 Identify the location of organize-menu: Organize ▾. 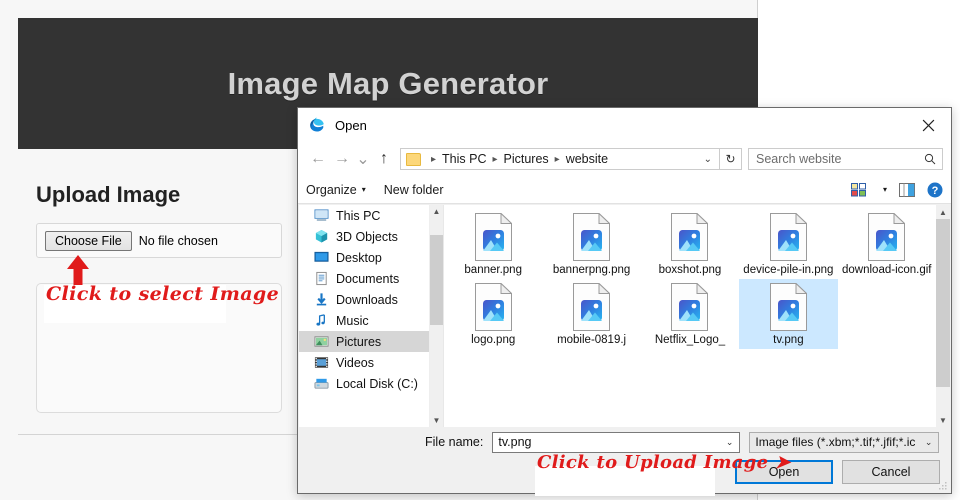
(336, 190).